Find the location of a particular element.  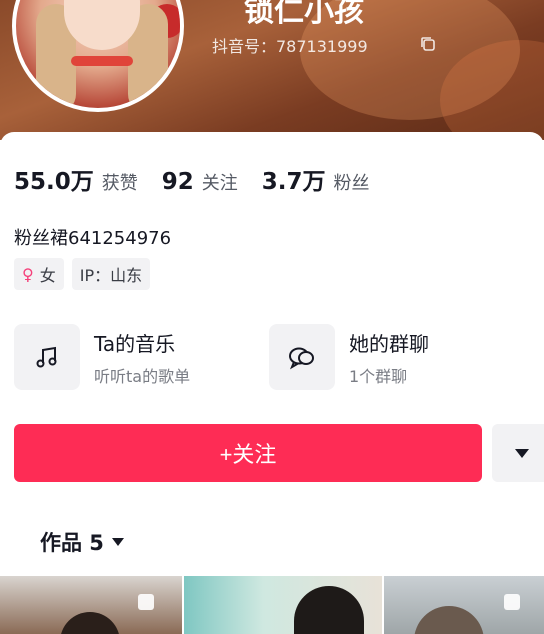

triangle-down-icon is located at coordinates (522, 453).